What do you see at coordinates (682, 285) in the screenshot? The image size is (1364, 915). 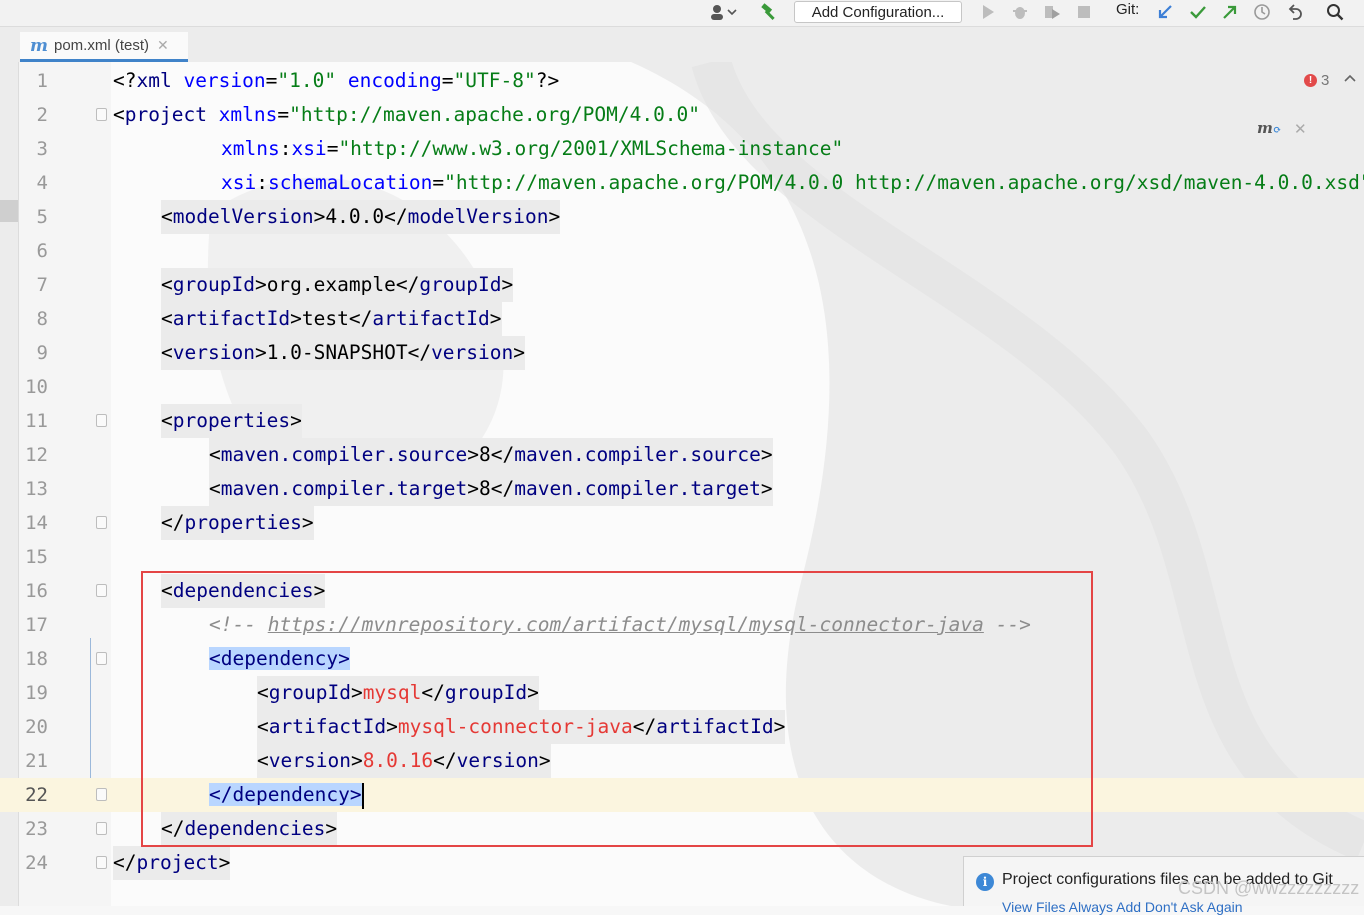 I see `code-line: 7 <groupId>org.example</groupId>` at bounding box center [682, 285].